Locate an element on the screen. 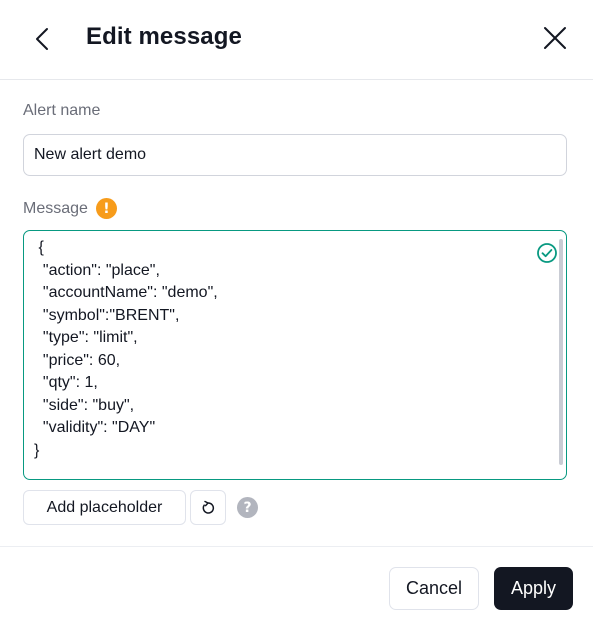 Image resolution: width=593 pixels, height=627 pixels. alert-name-label: Alert name is located at coordinates (62, 110).